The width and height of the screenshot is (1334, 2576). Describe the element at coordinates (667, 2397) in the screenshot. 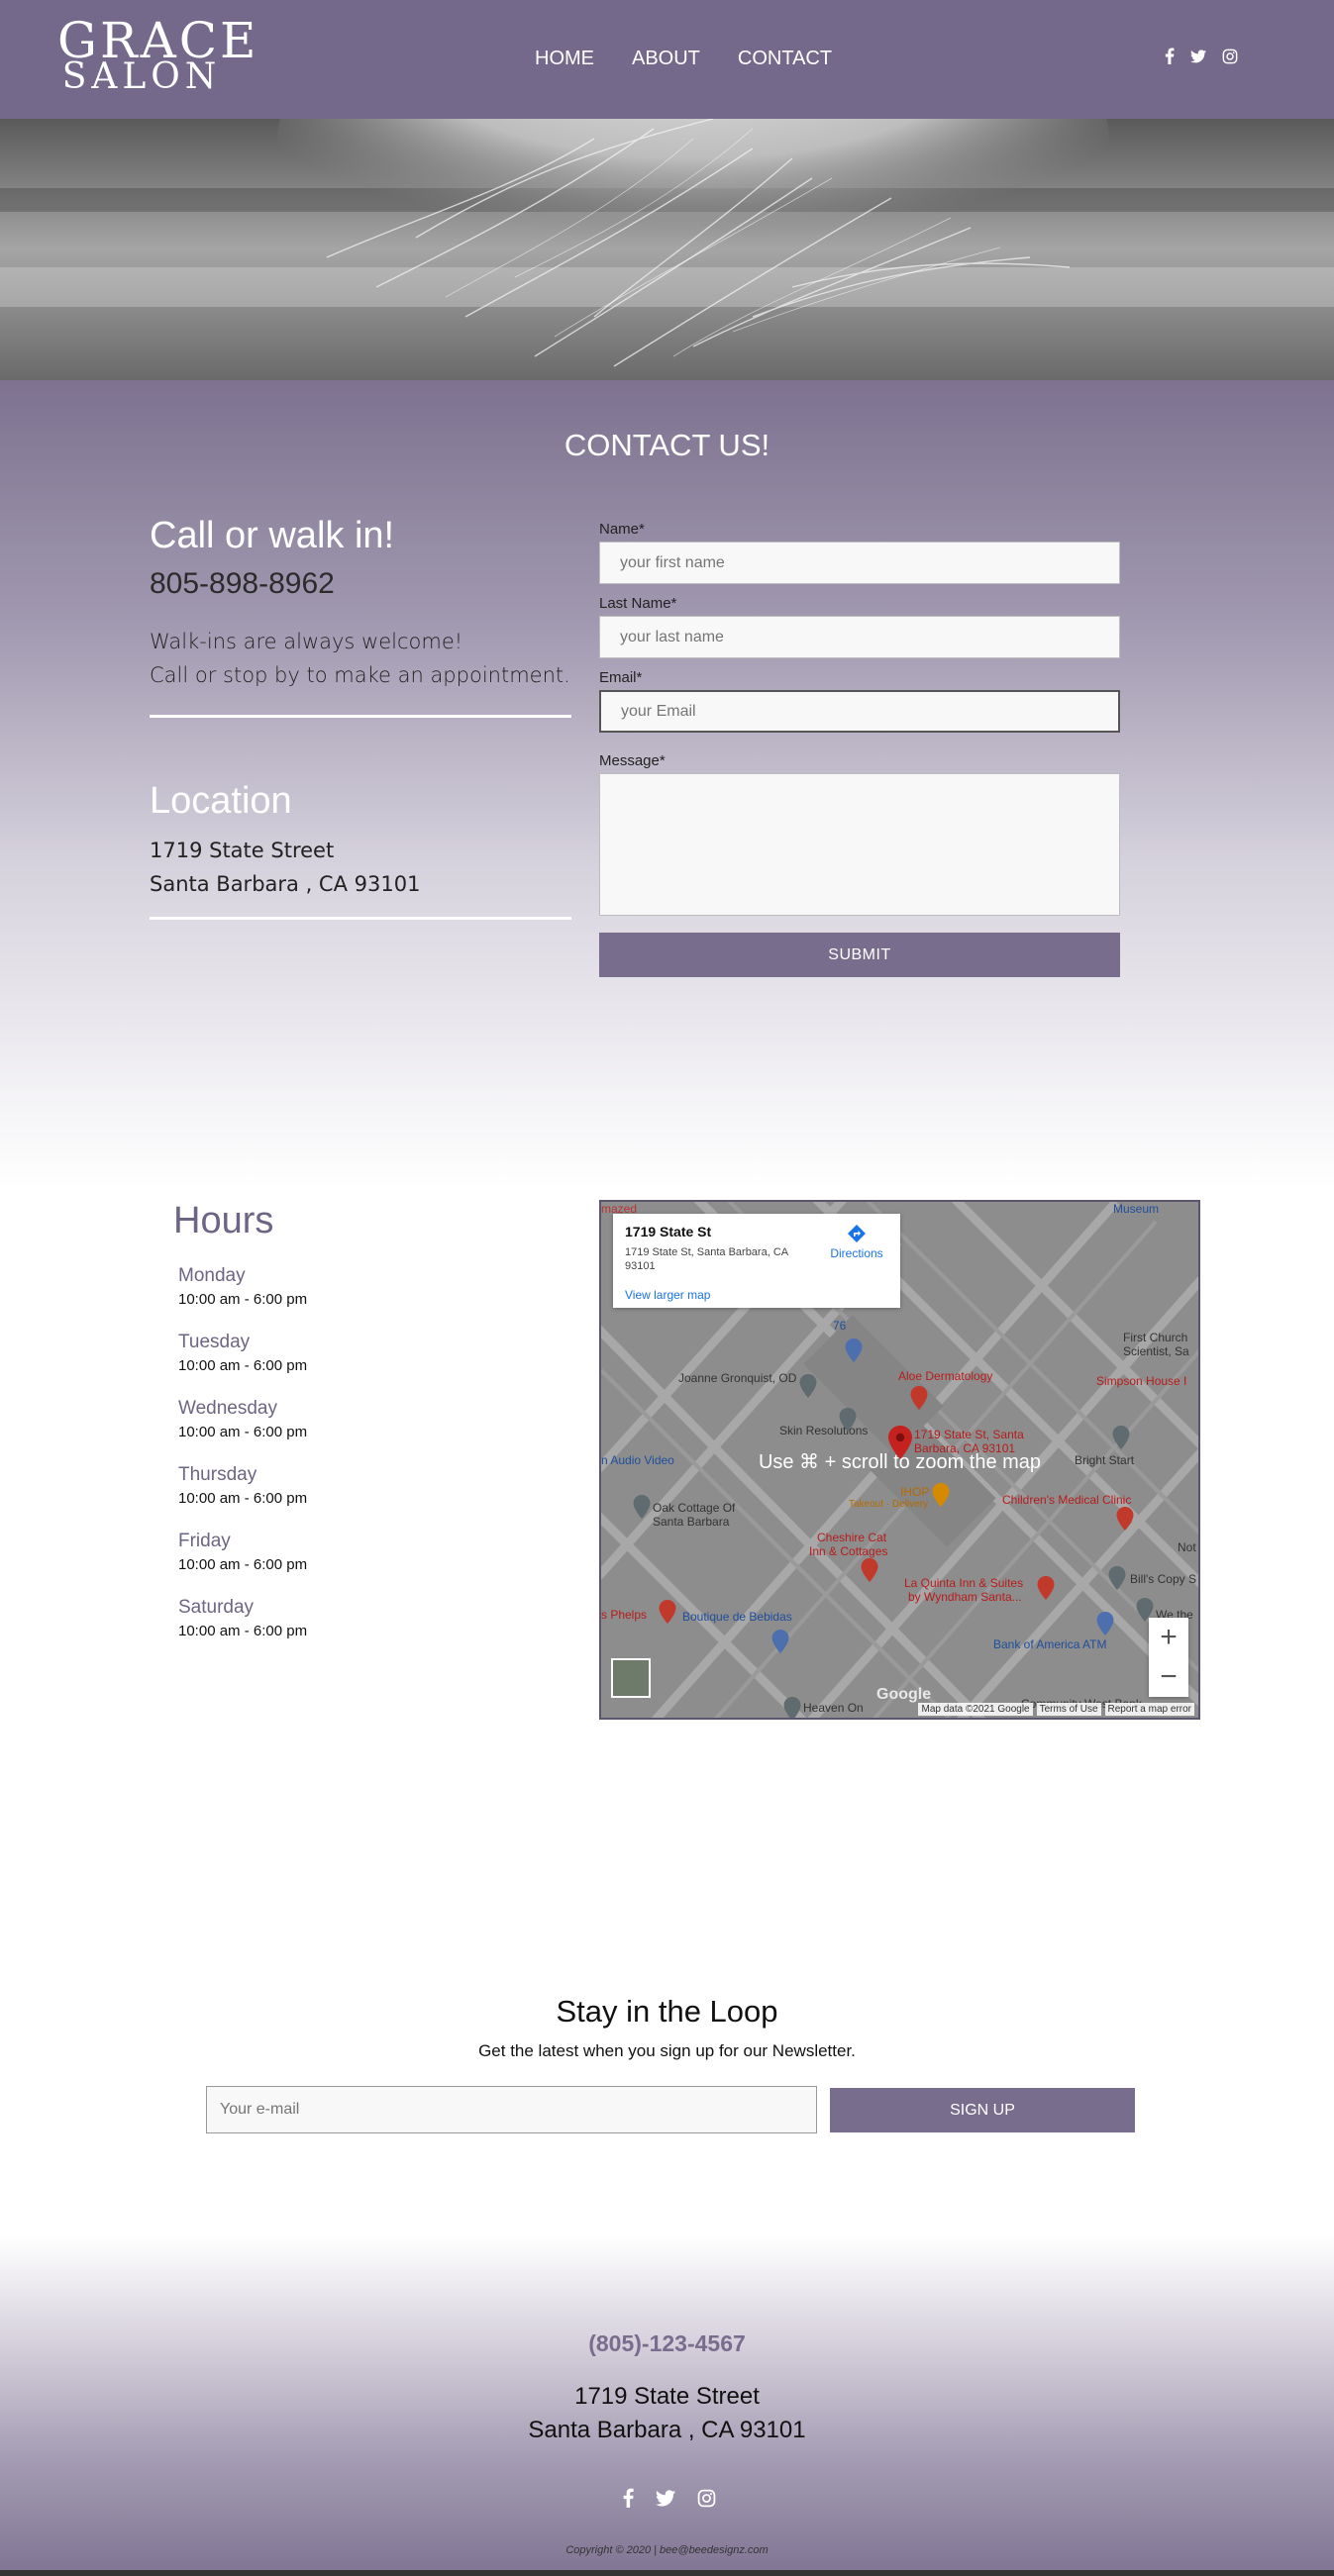

I see `footer-address-line1: 1719 State Street` at that location.